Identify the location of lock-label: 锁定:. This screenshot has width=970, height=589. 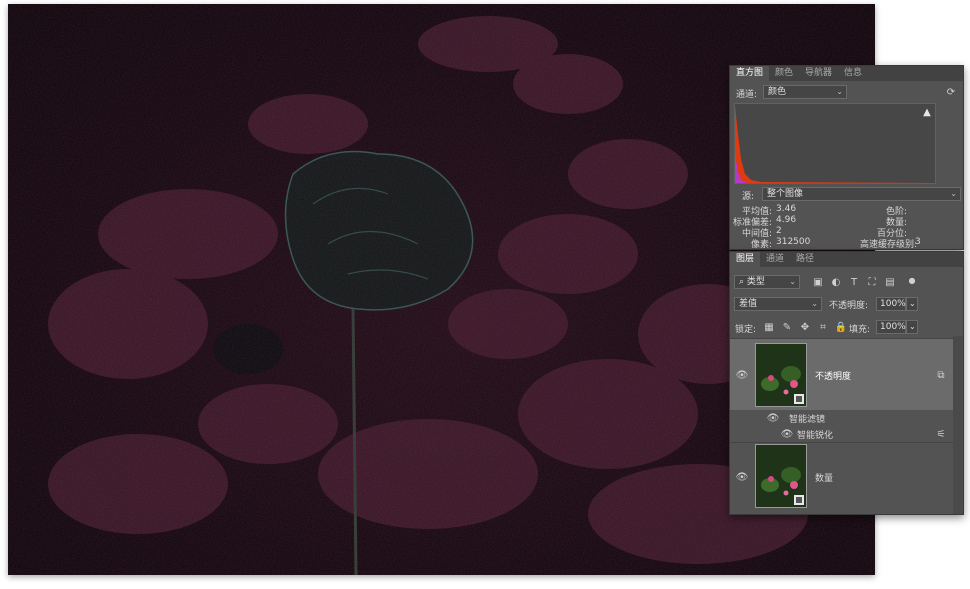
(746, 330).